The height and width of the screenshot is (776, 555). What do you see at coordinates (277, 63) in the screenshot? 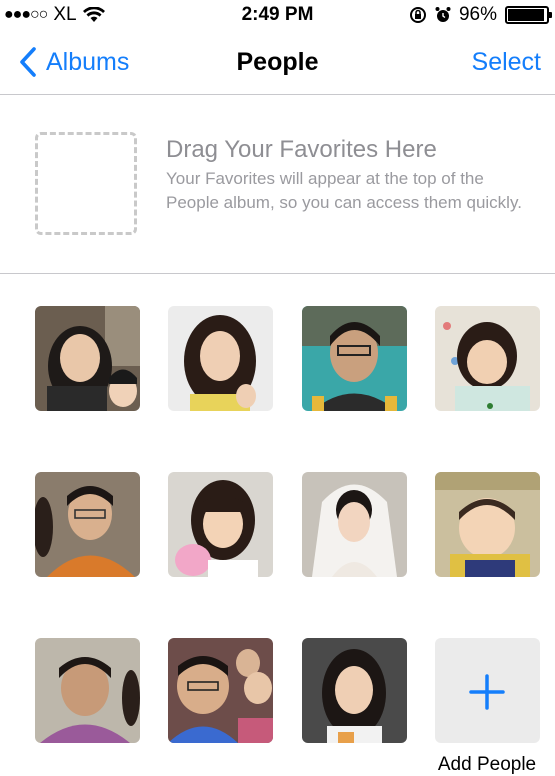
I see `navigation-bar: Albums People Select` at bounding box center [277, 63].